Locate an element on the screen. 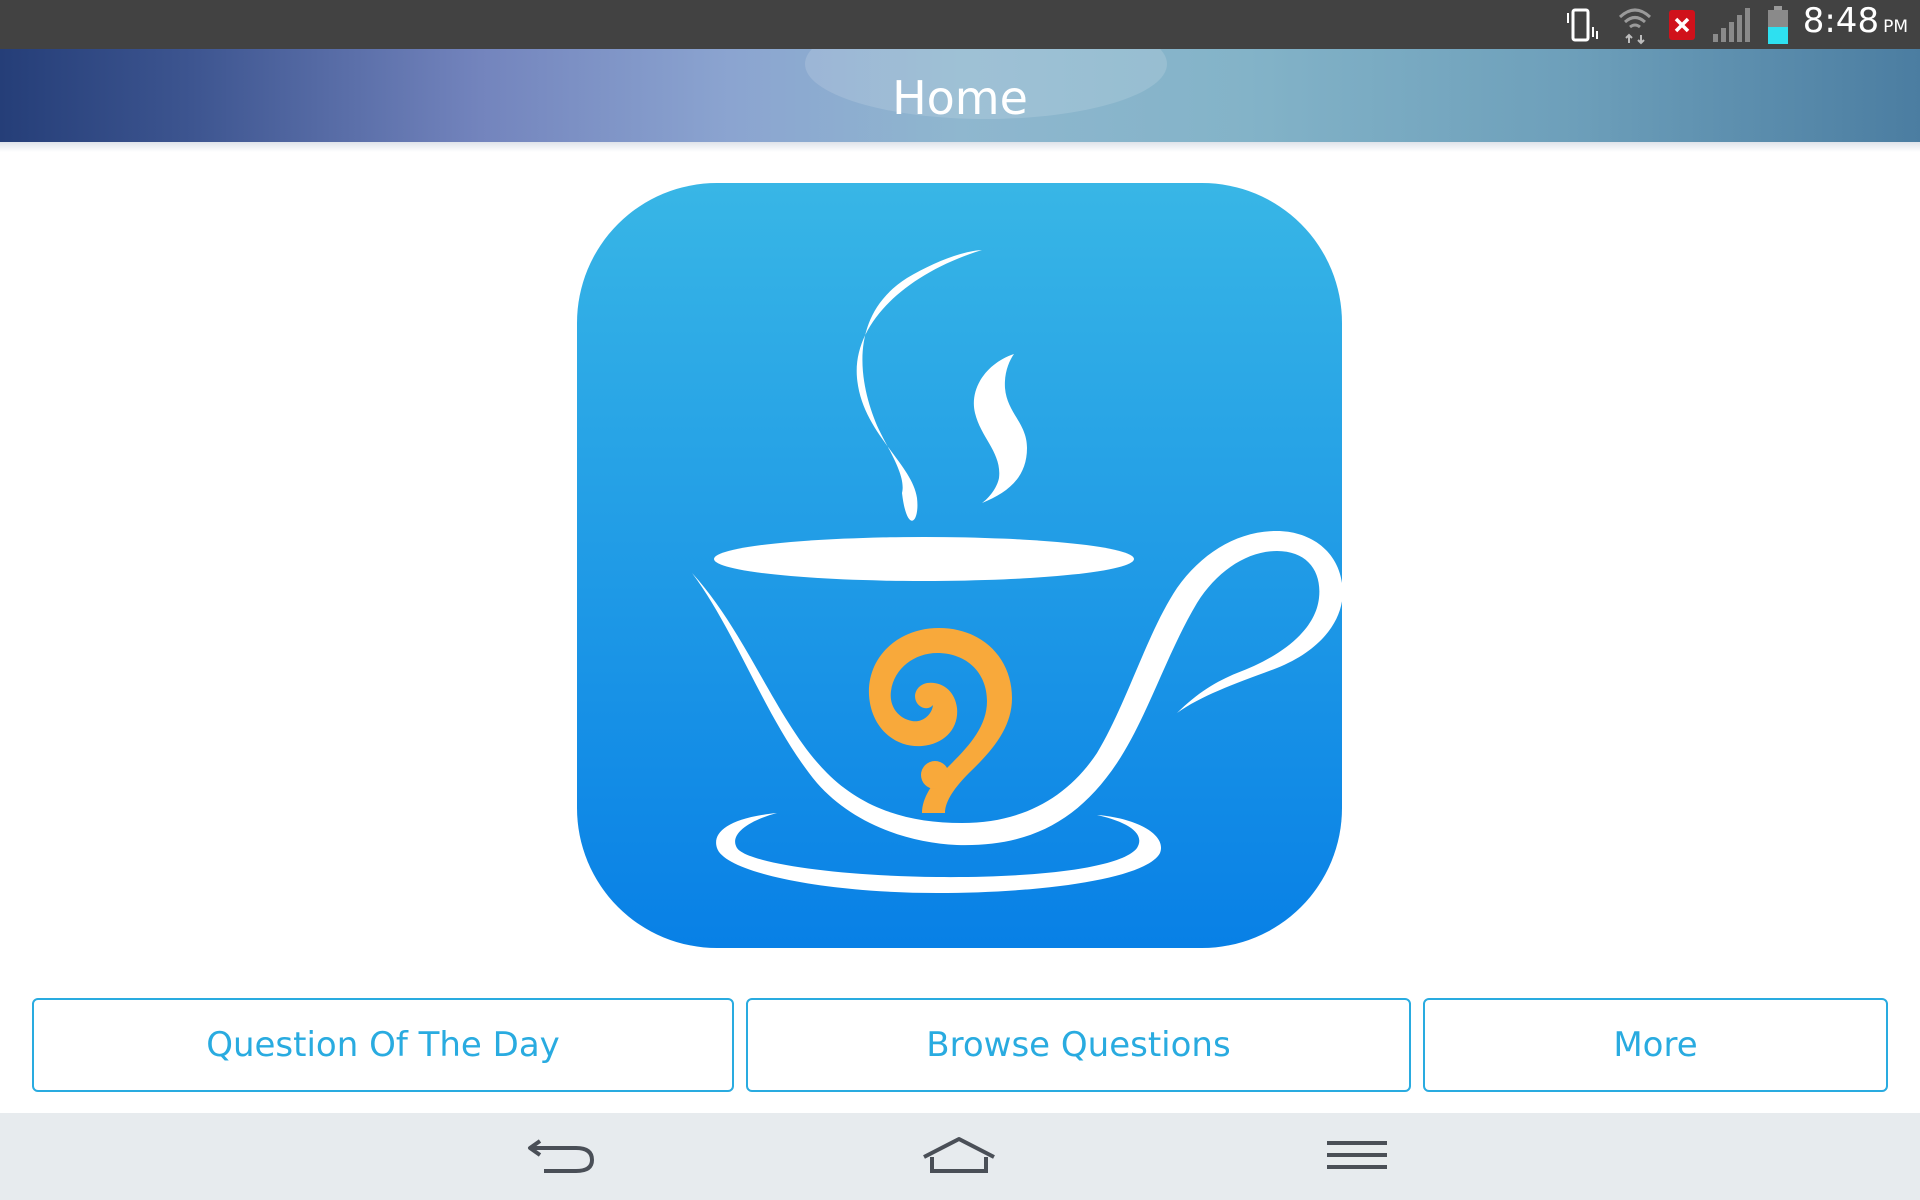 This screenshot has height=1200, width=1920. home-icon is located at coordinates (959, 1157).